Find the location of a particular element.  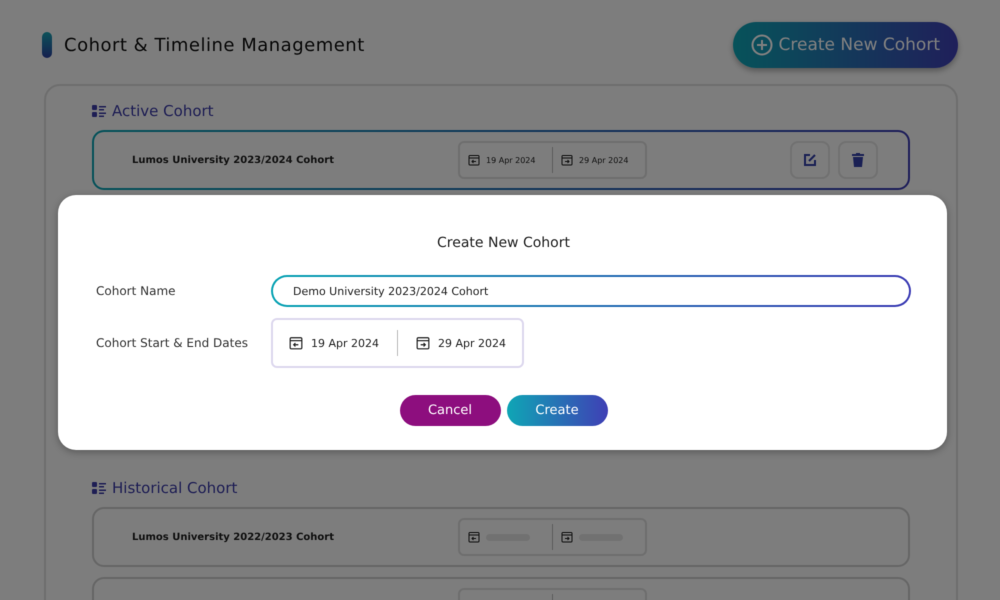

plus-circle-icon is located at coordinates (761, 45).